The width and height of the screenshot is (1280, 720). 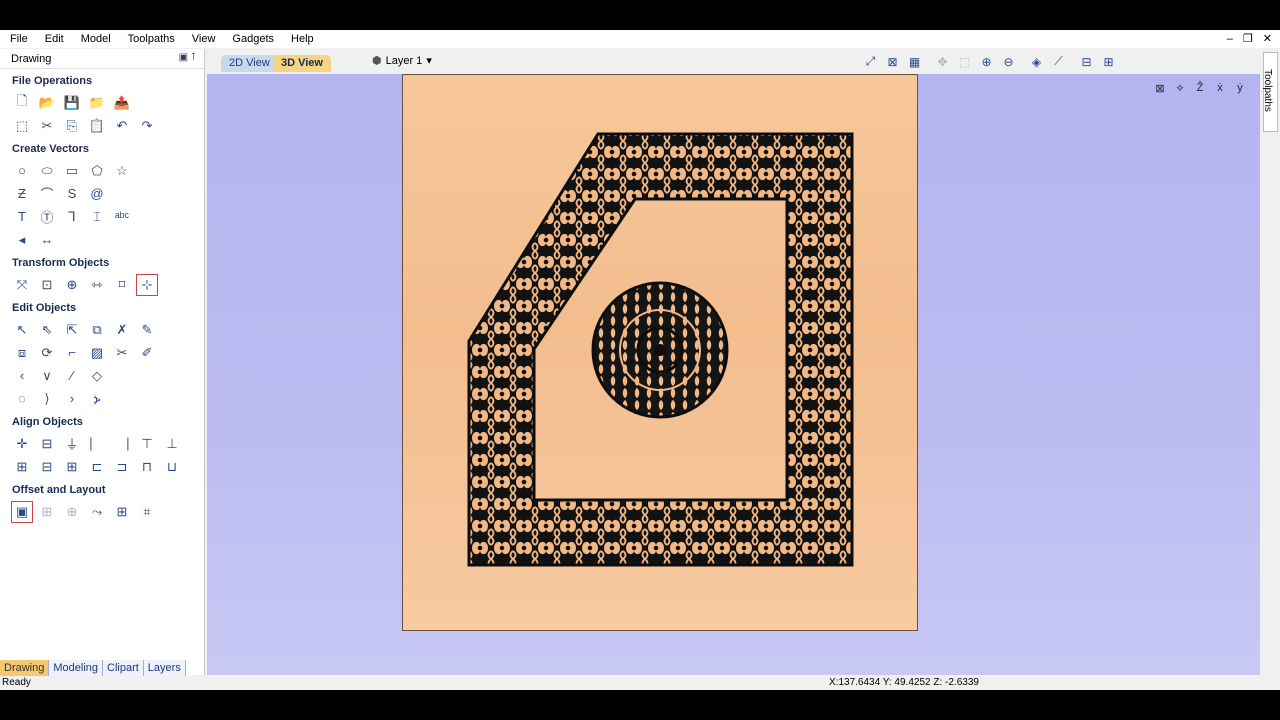 What do you see at coordinates (97, 126) in the screenshot?
I see `paste-icon: 📋` at bounding box center [97, 126].